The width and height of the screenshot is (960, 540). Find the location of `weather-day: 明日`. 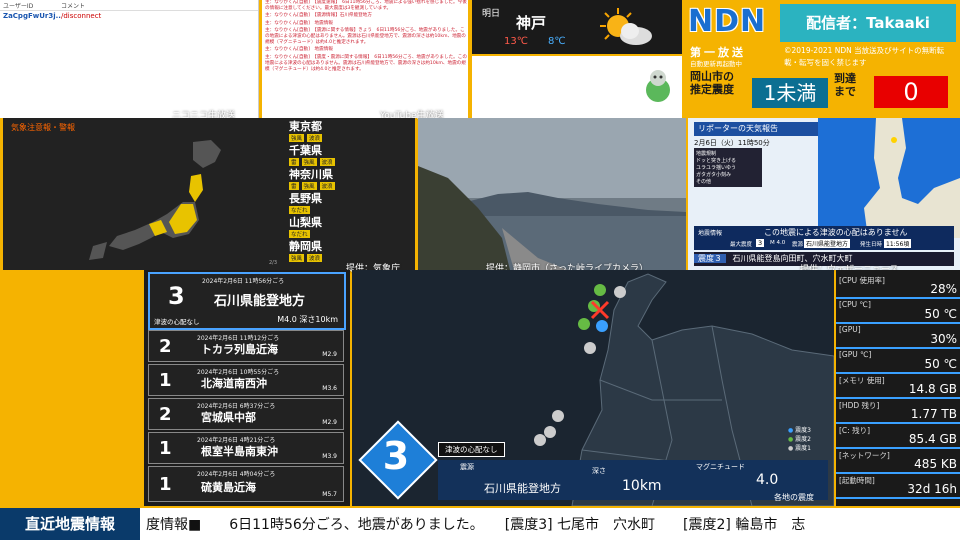

weather-day: 明日 is located at coordinates (491, 14).